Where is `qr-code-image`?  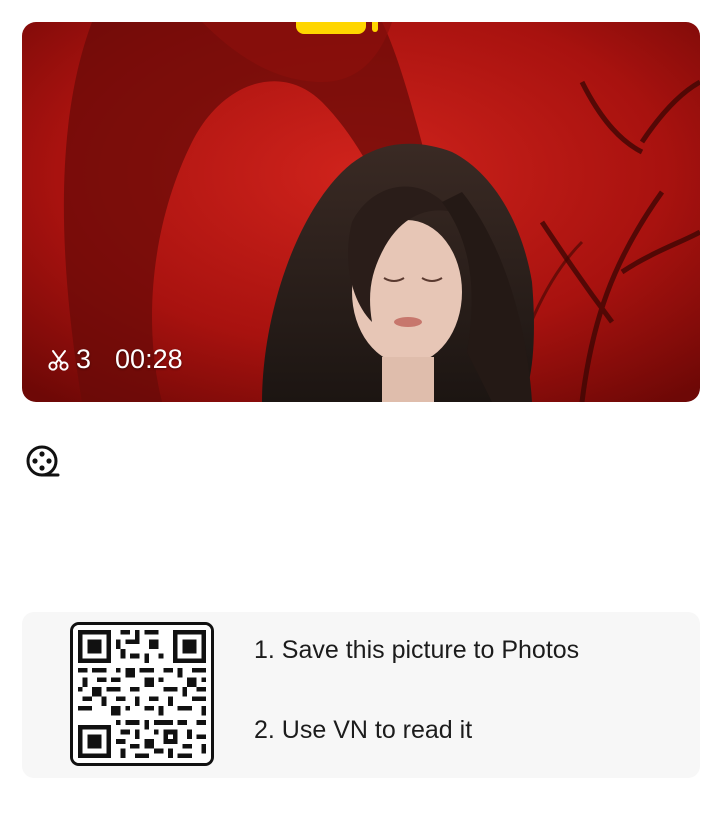
qr-code-image is located at coordinates (142, 694).